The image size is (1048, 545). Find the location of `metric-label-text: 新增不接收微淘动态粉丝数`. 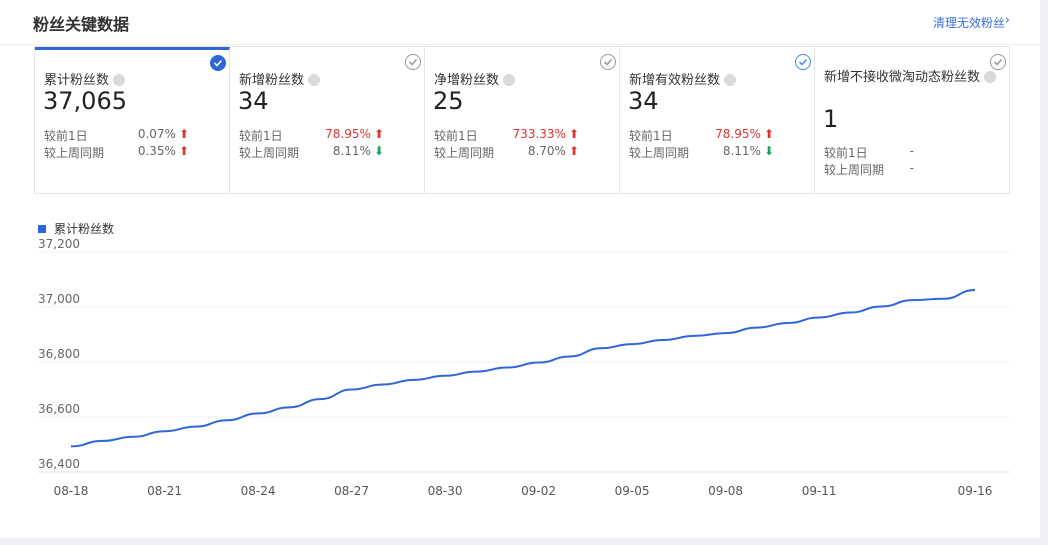

metric-label-text: 新增不接收微淘动态粉丝数 is located at coordinates (902, 77).